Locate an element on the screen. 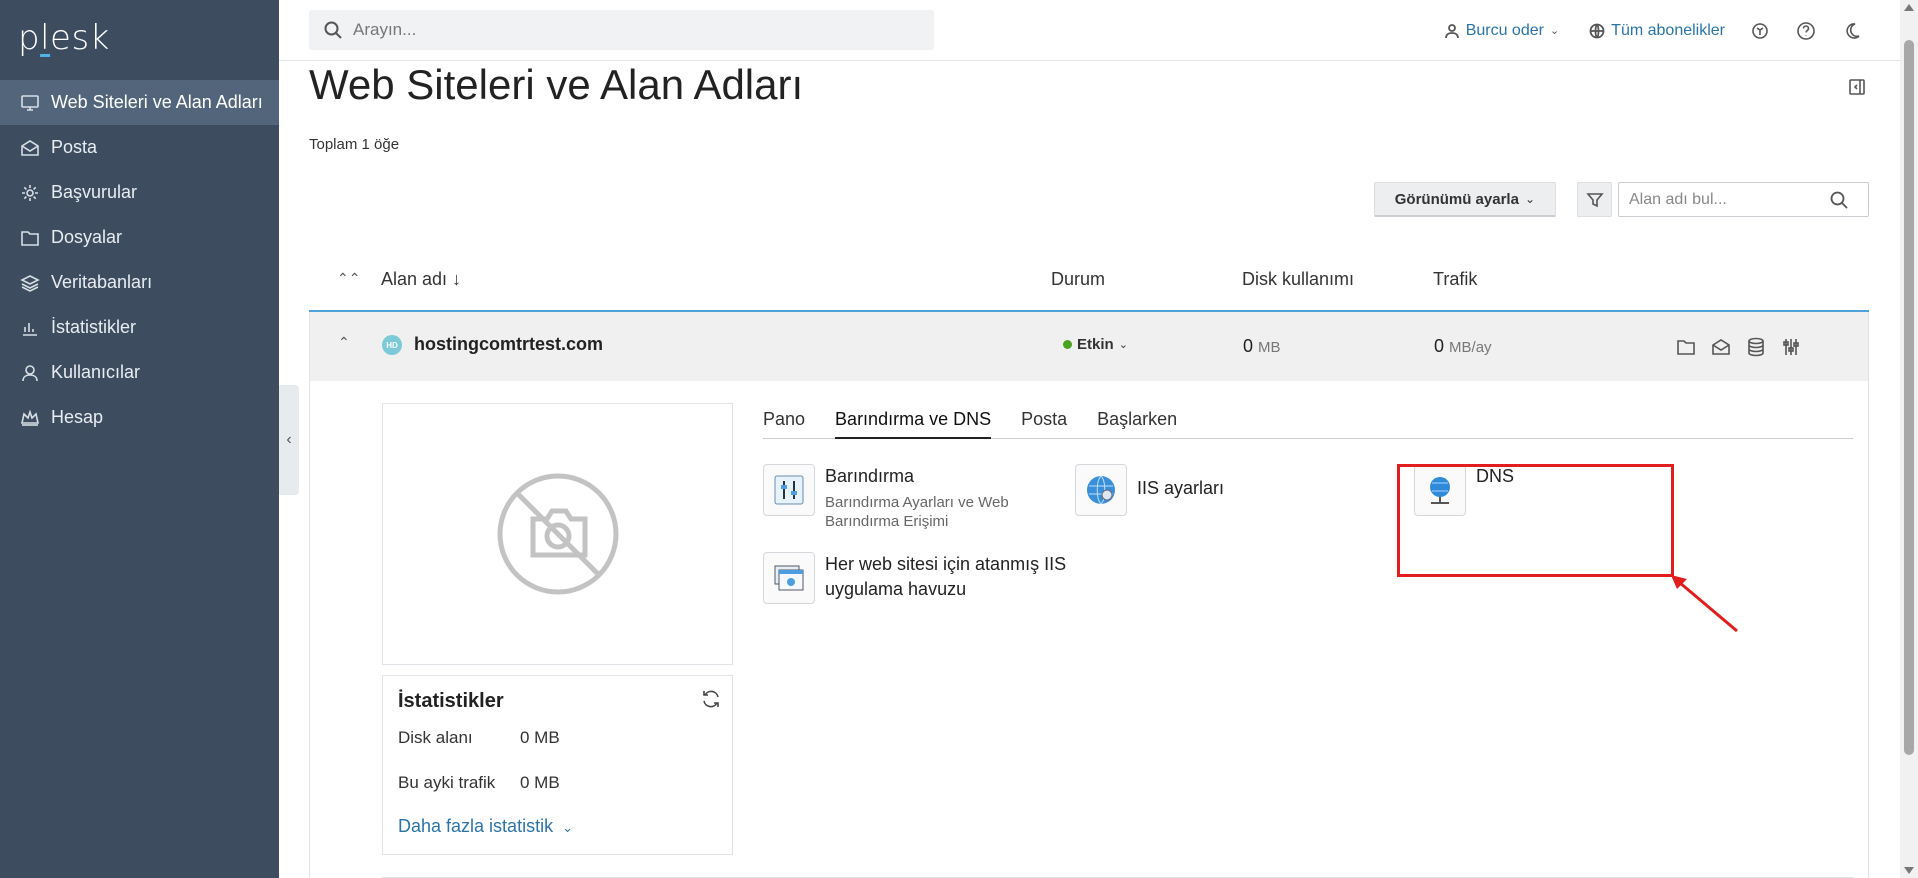  disk-usage: 0 MB is located at coordinates (1262, 346).